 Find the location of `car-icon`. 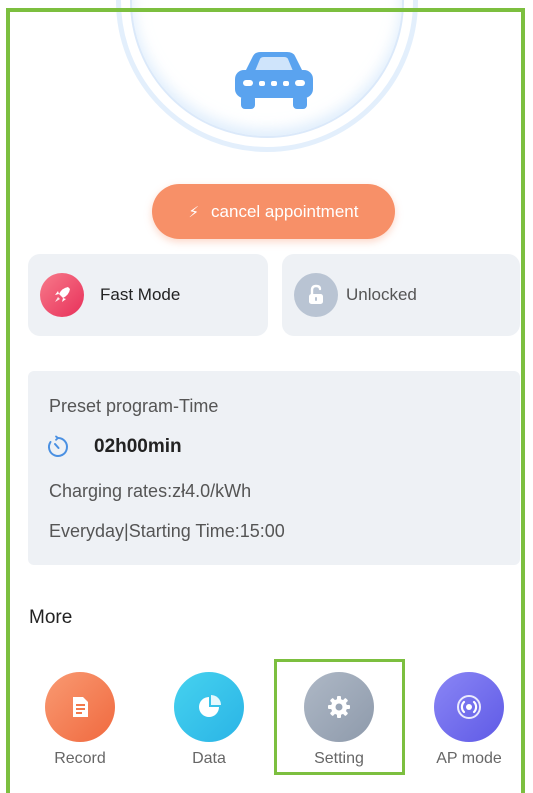

car-icon is located at coordinates (274, 80).